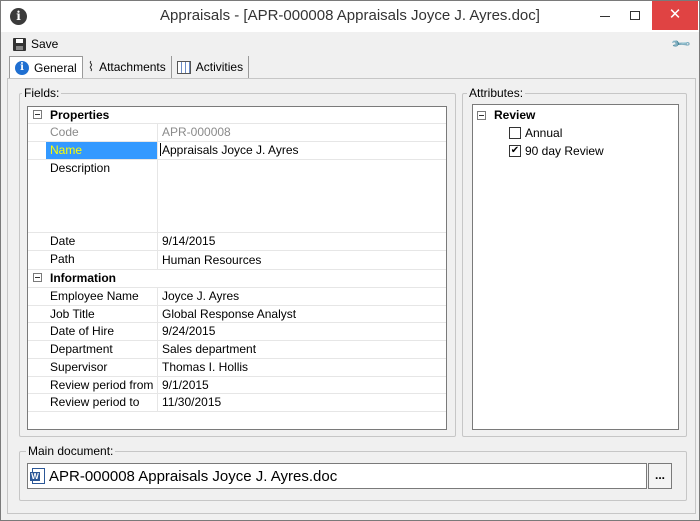  Describe the element at coordinates (229, 314) in the screenshot. I see `field-value: Global Response Analyst` at that location.